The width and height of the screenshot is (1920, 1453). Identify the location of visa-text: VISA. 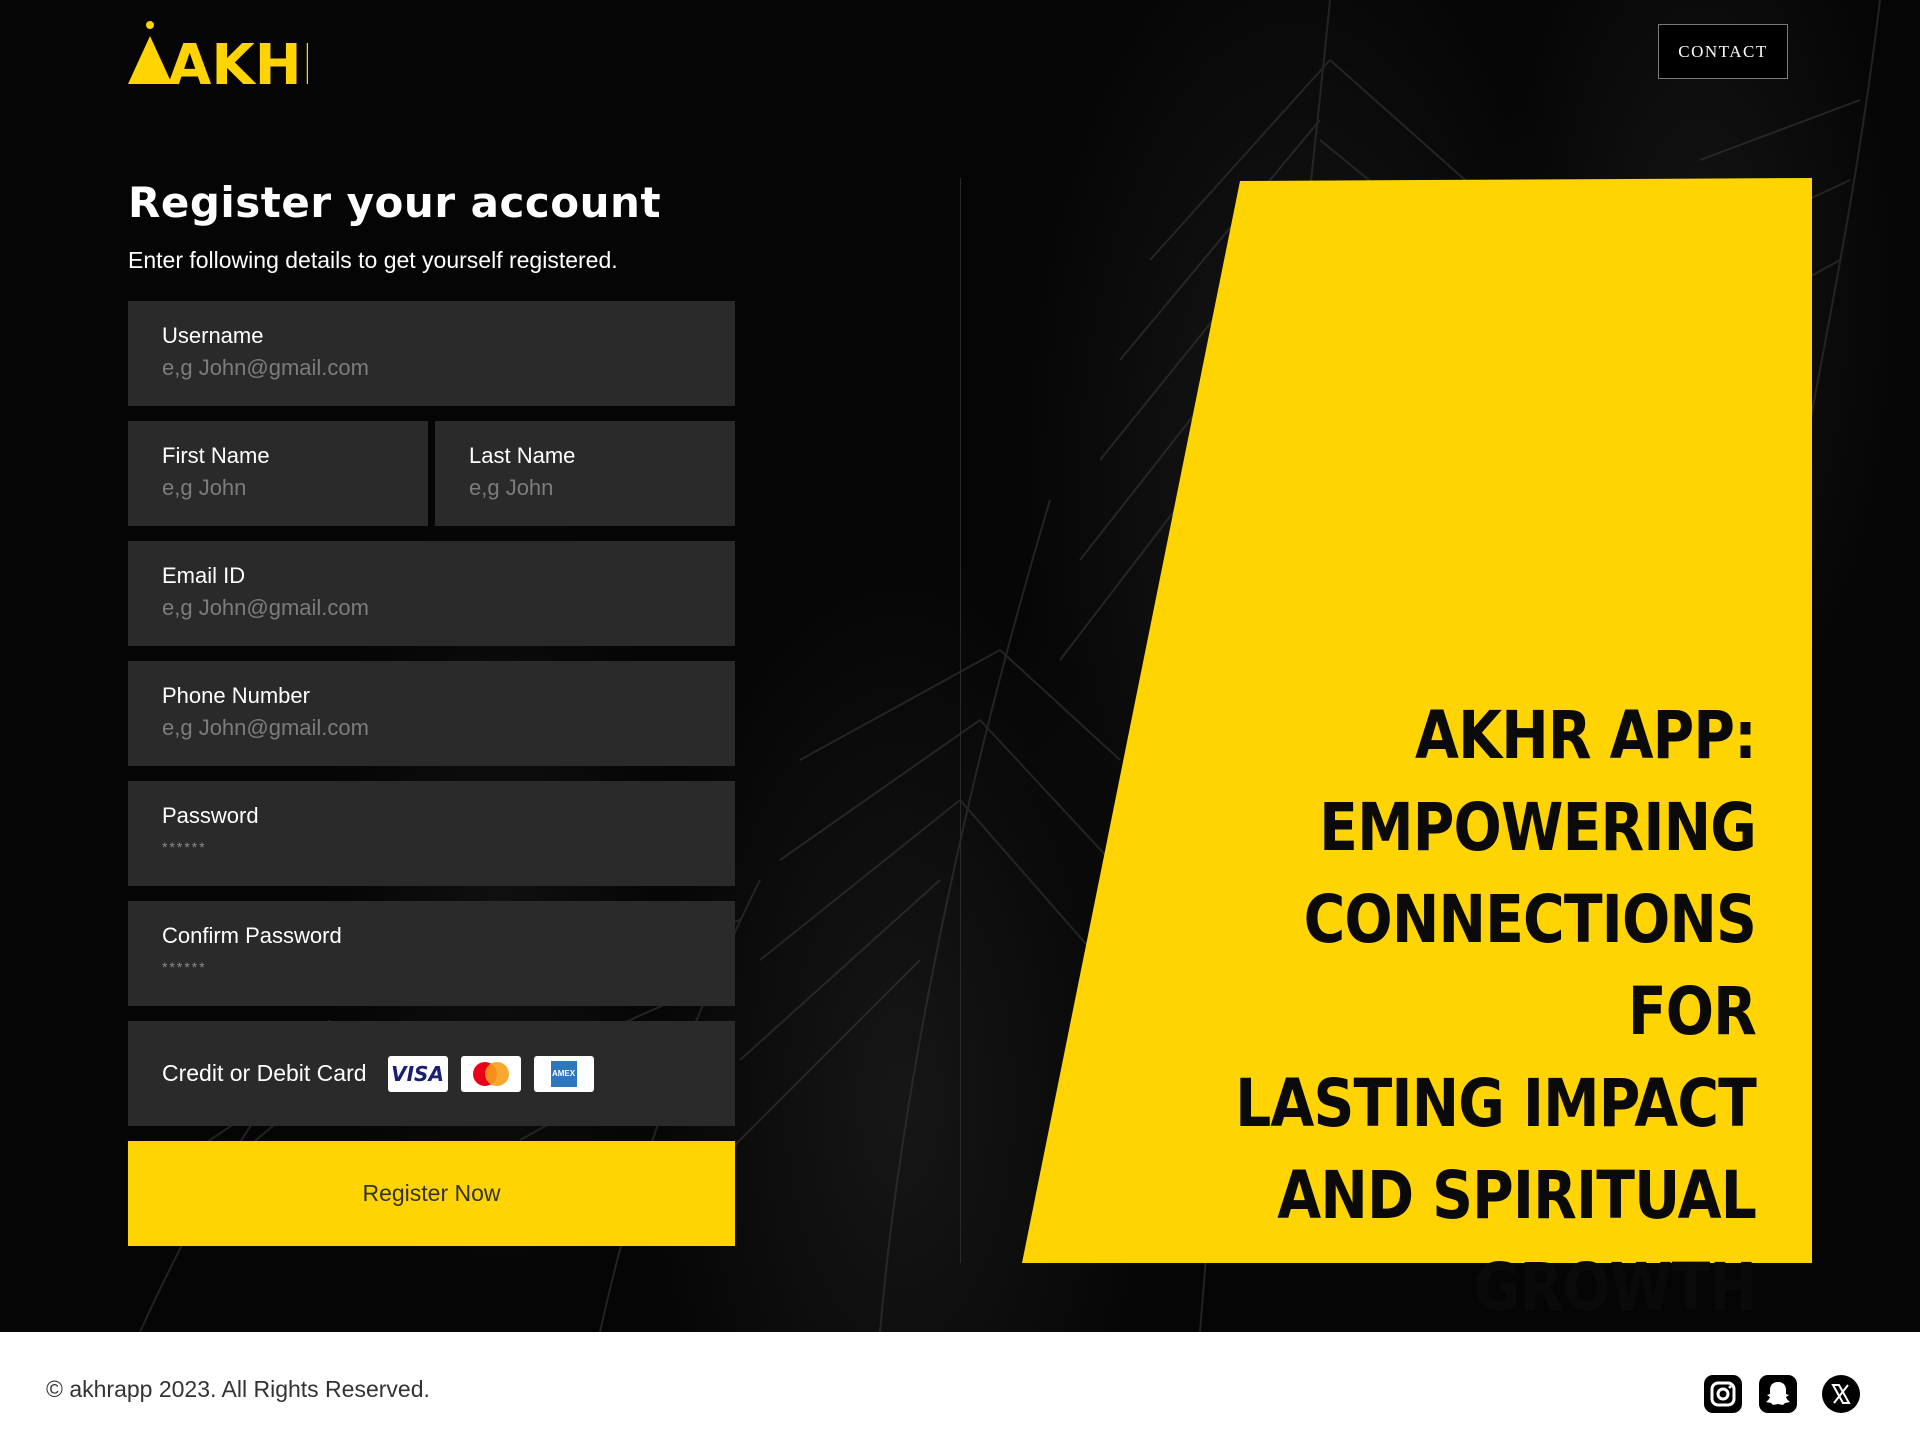
(417, 1073).